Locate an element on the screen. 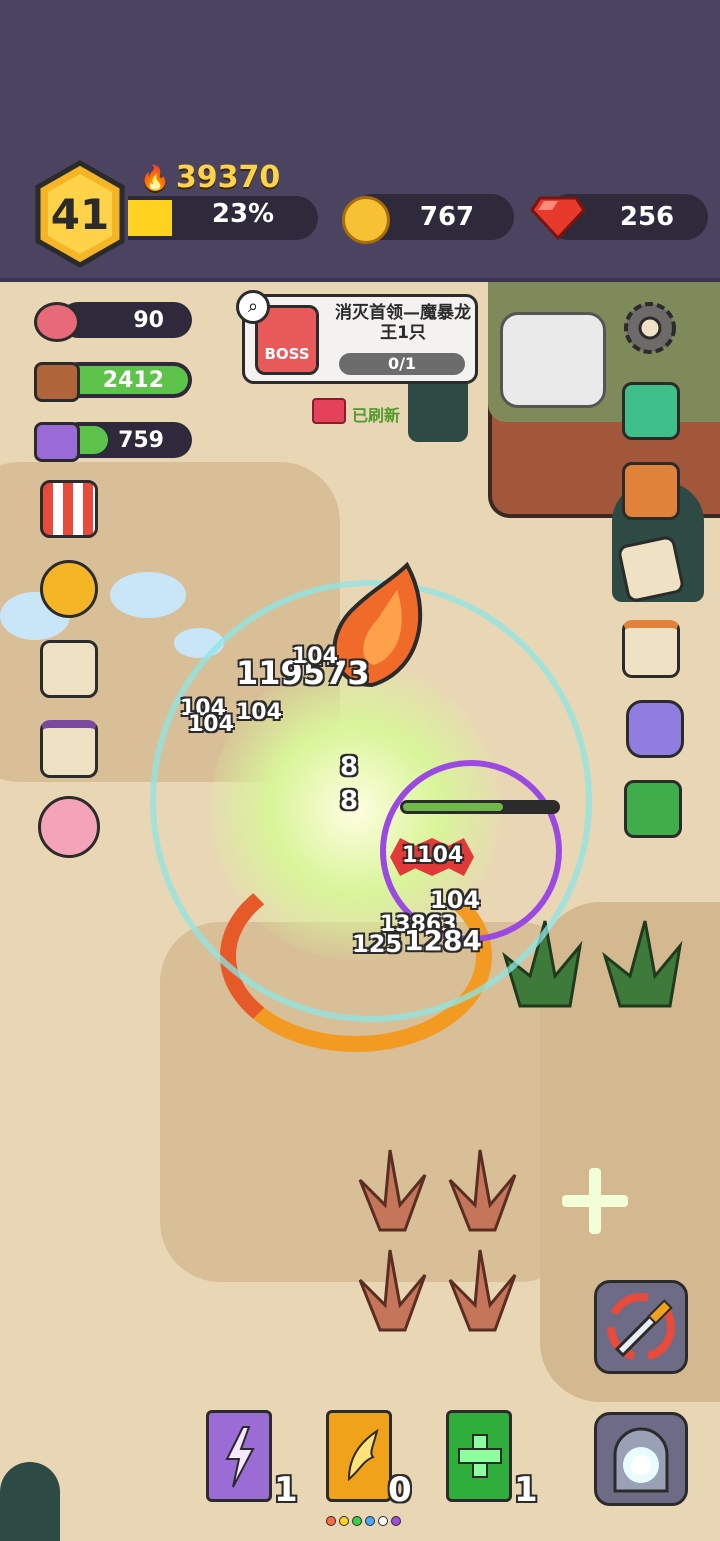  meat-value: 90 is located at coordinates (148, 320).